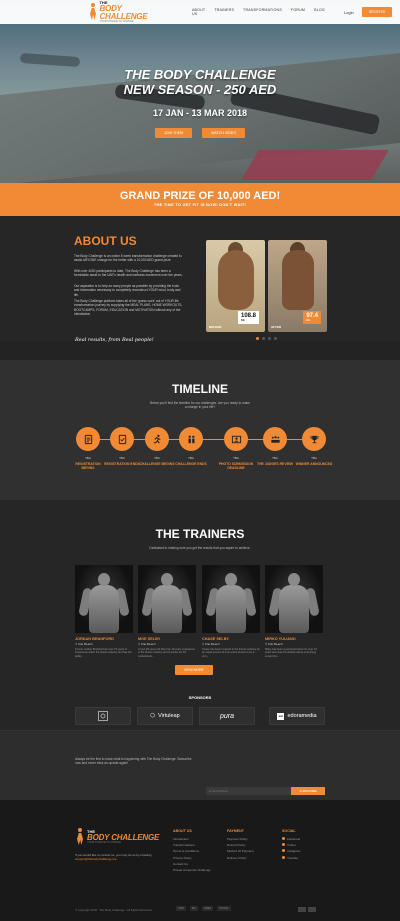  Describe the element at coordinates (117, 837) in the screenshot. I see `footer-logo: THE BODY CHALLENGE YOUR CHANCE TO CHANGE` at that location.